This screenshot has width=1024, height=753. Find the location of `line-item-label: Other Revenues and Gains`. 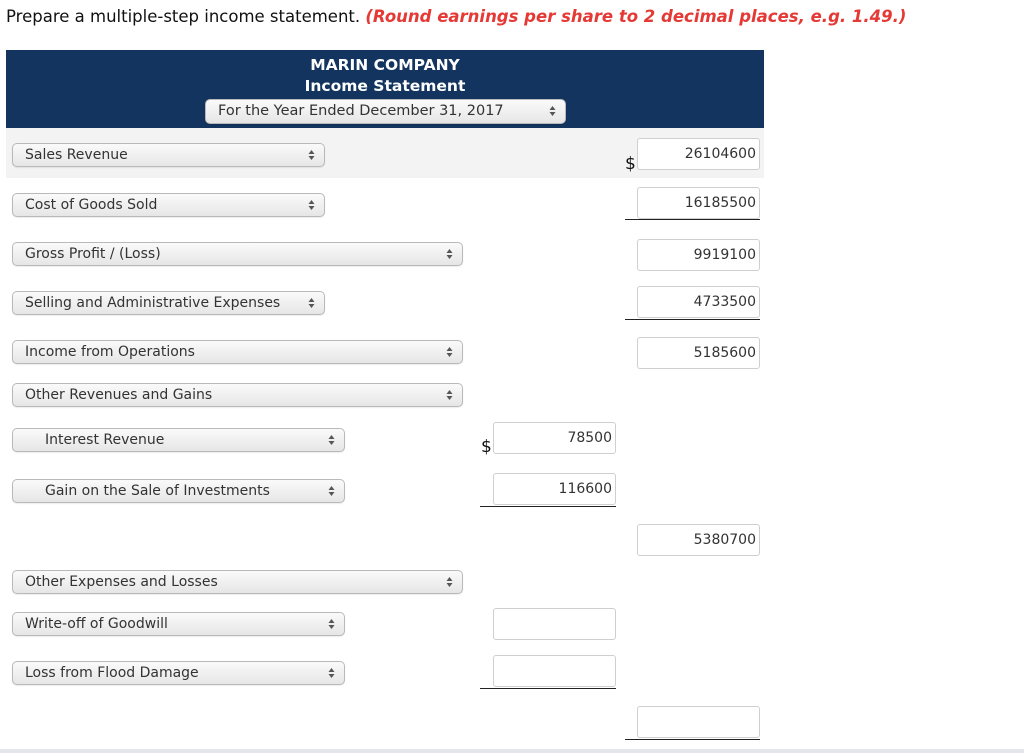

line-item-label: Other Revenues and Gains is located at coordinates (119, 395).